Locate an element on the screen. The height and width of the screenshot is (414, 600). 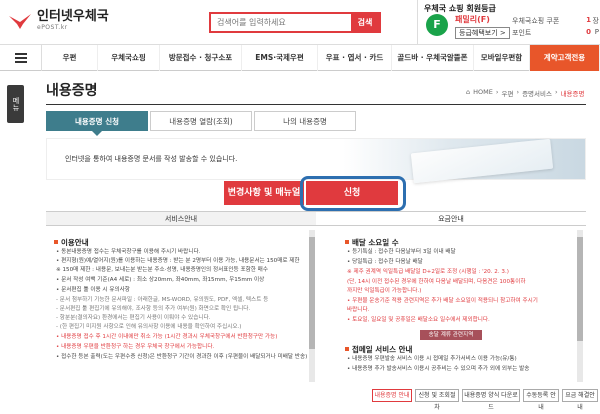
delivery-line: • 등기특실 : 접수한 다음날부터 3일 이내 배달 is located at coordinates (401, 252).